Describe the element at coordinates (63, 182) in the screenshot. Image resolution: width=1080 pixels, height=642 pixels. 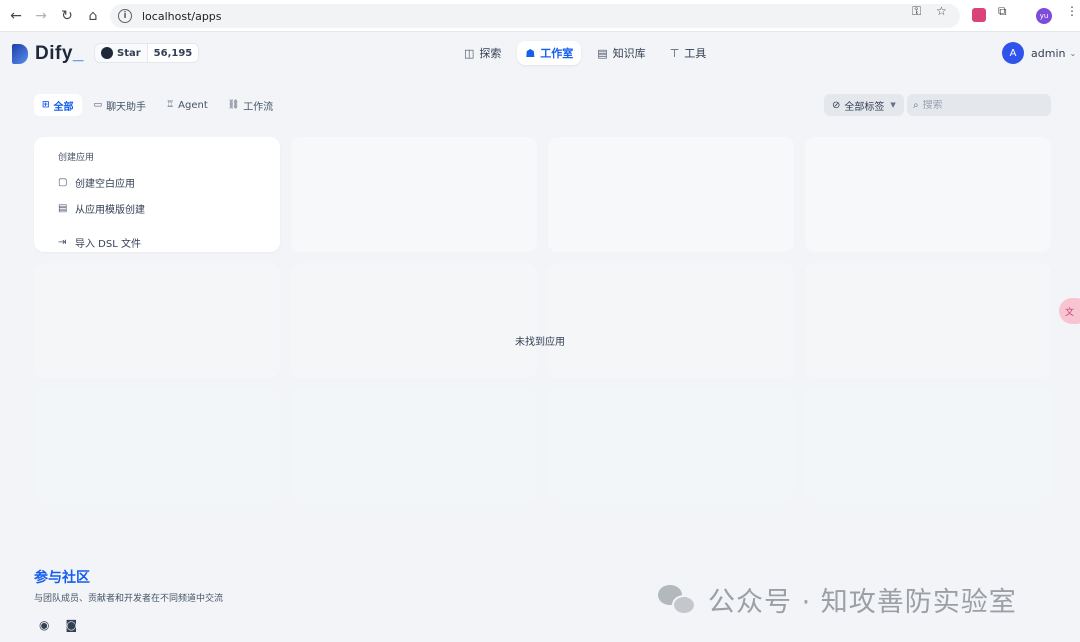
I see `new-file-icon: ▢` at that location.